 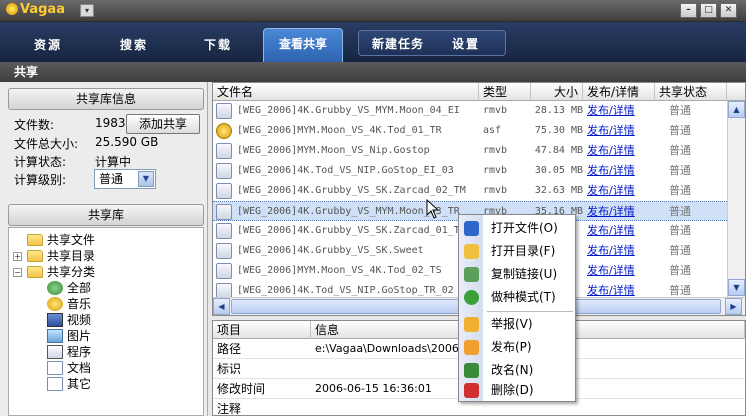 What do you see at coordinates (218, 44) in the screenshot?
I see `nav-downloads: 下载` at bounding box center [218, 44].